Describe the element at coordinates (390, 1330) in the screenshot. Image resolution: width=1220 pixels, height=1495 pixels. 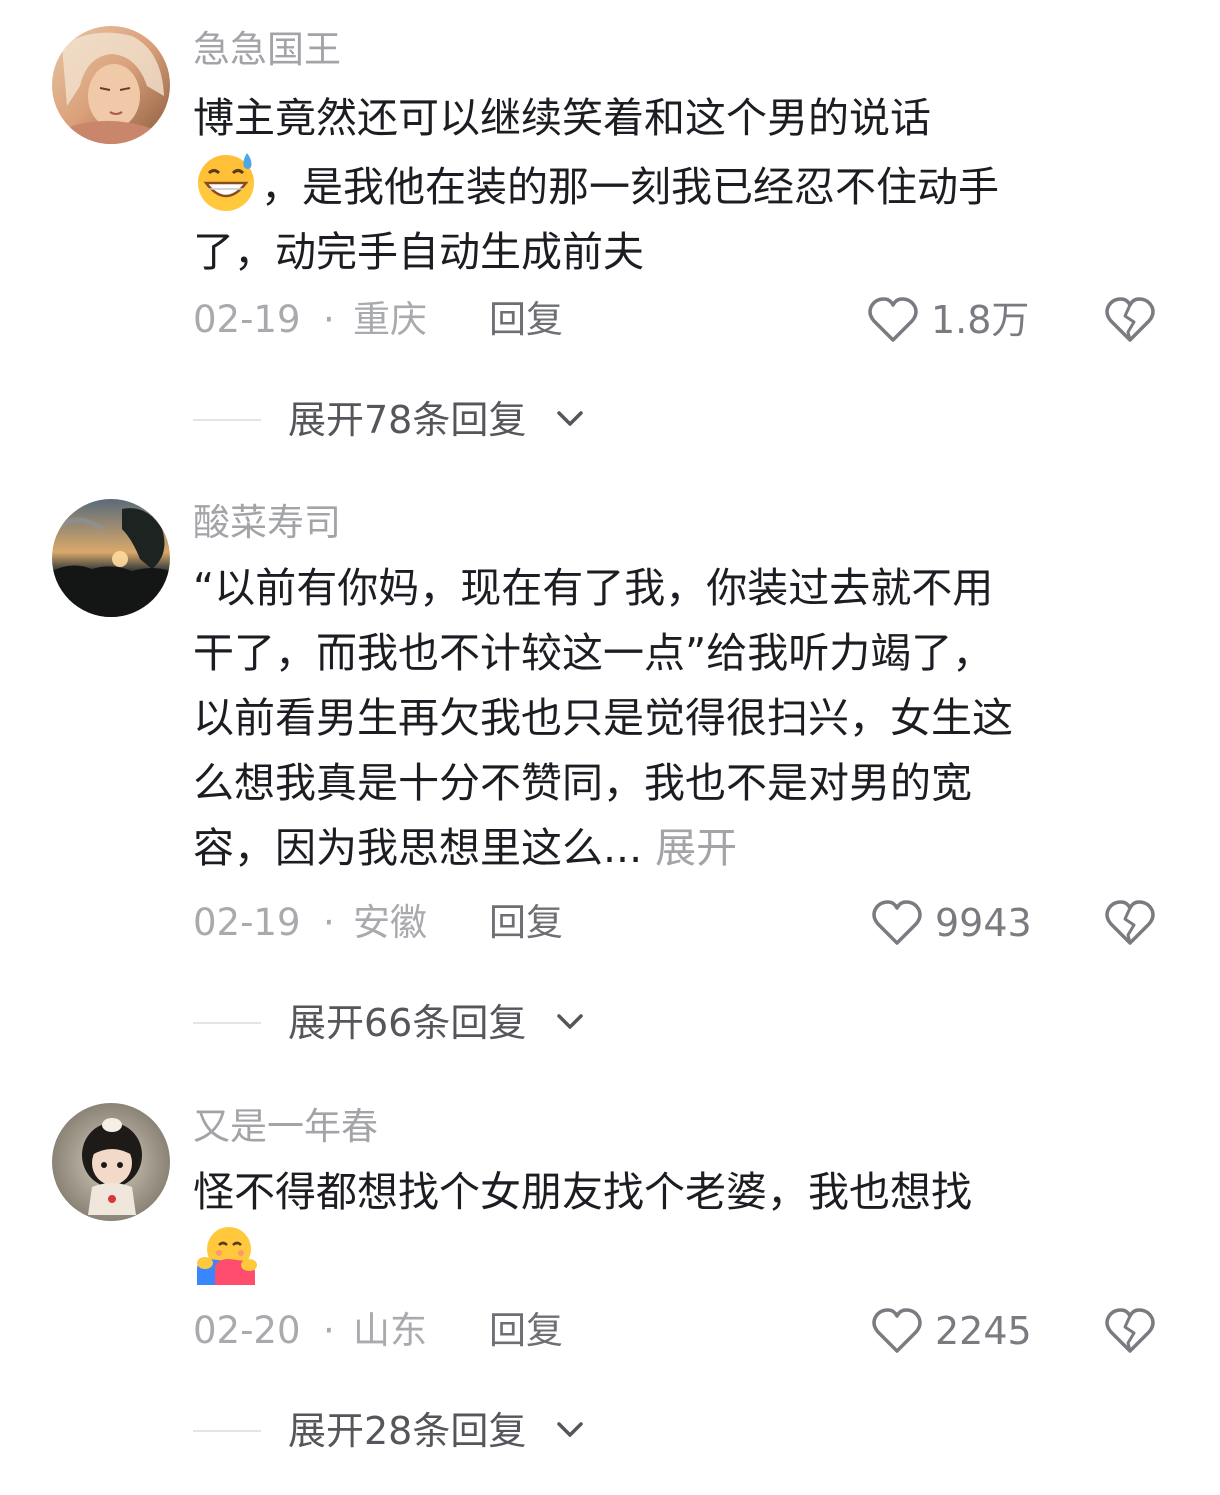
I see `comment-location: 山东` at that location.